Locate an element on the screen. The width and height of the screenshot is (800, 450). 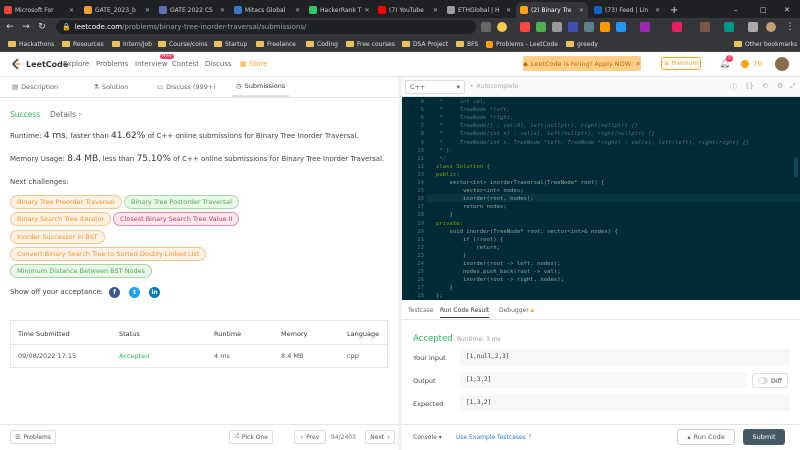
submit-button: Submit is located at coordinates (764, 437).